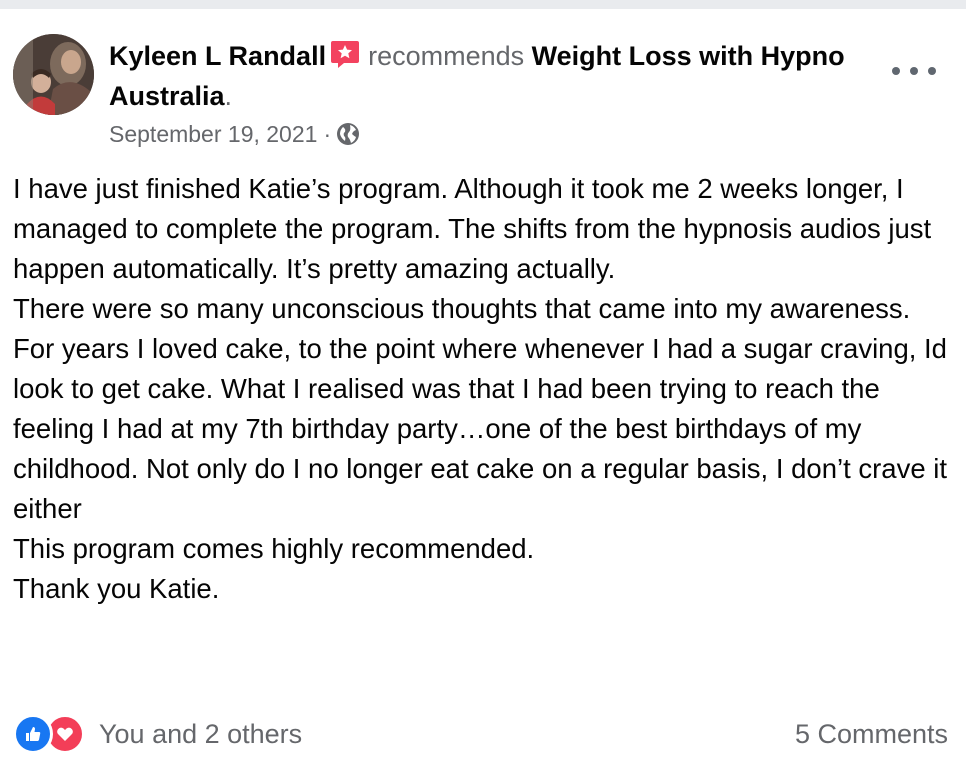 The image size is (966, 764). I want to click on header-period: ., so click(228, 96).